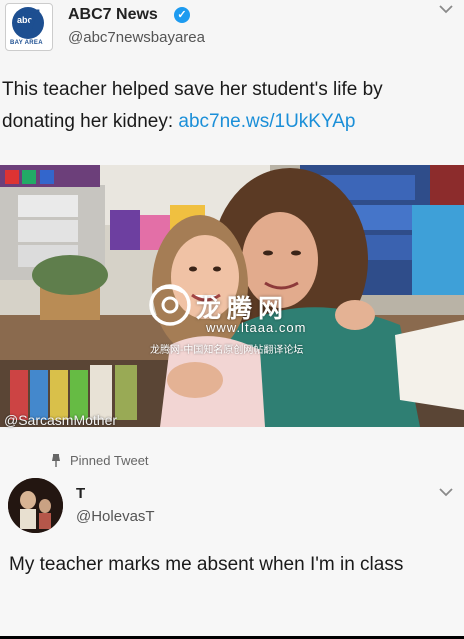 This screenshot has width=464, height=639. What do you see at coordinates (32, 20) in the screenshot?
I see `abc-logo-number: 7` at bounding box center [32, 20].